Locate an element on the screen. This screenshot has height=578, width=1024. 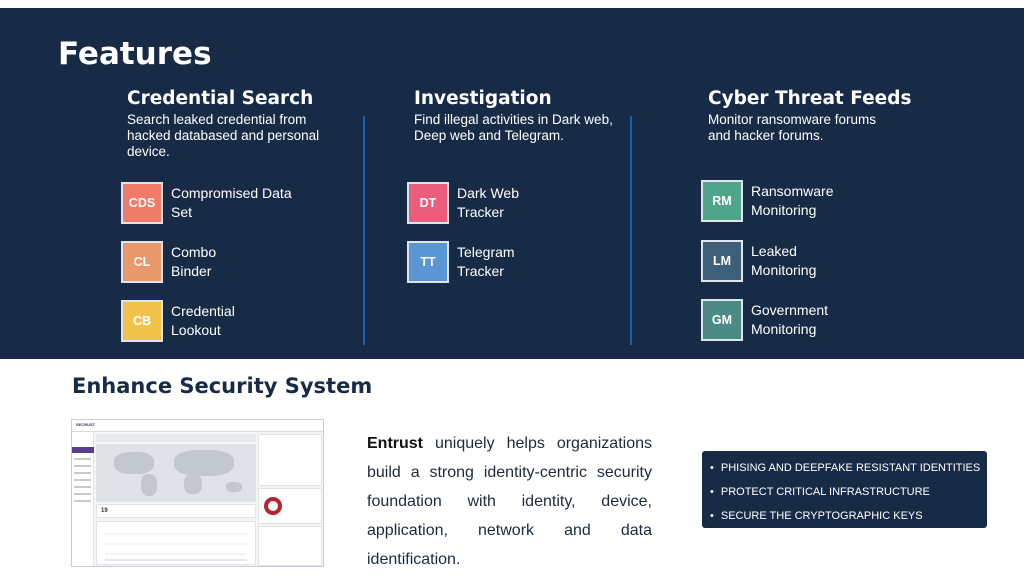
world-map is located at coordinates (176, 473).